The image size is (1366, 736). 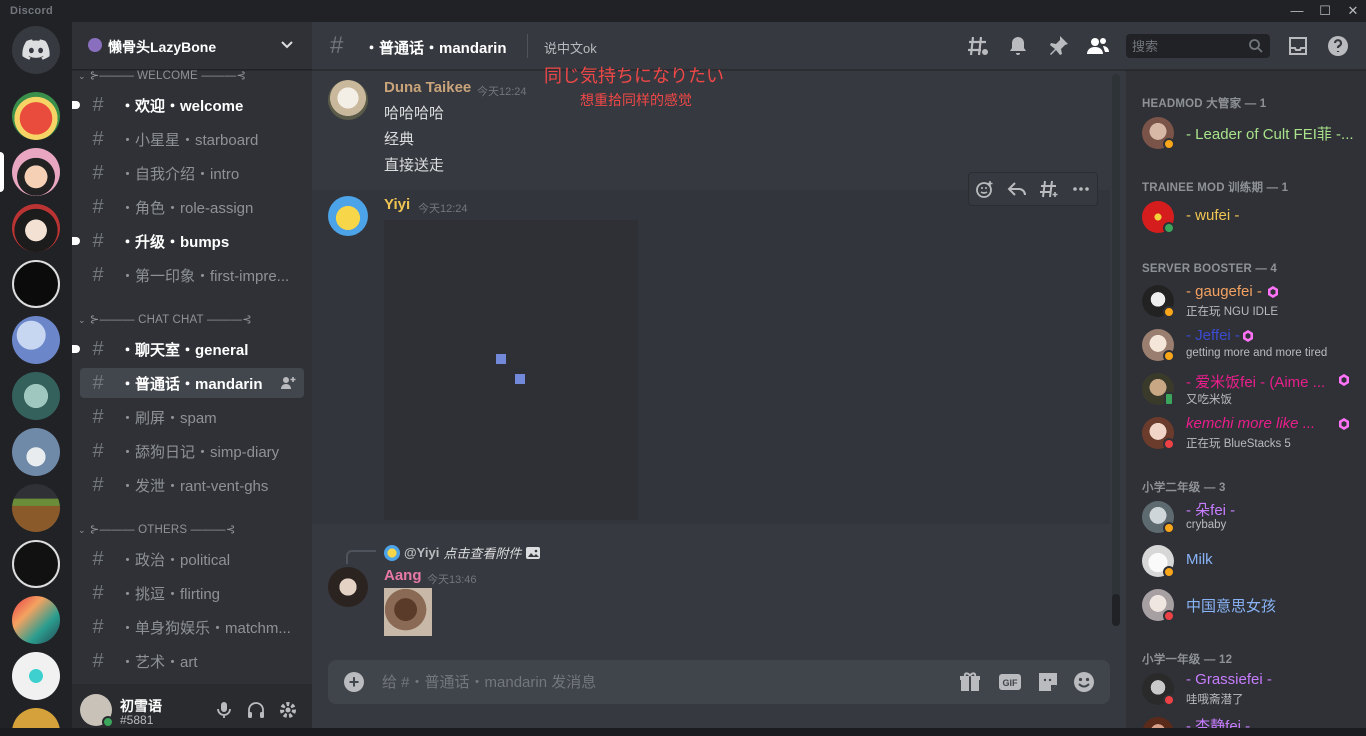 What do you see at coordinates (1098, 46) in the screenshot?
I see `member-list-icon` at bounding box center [1098, 46].